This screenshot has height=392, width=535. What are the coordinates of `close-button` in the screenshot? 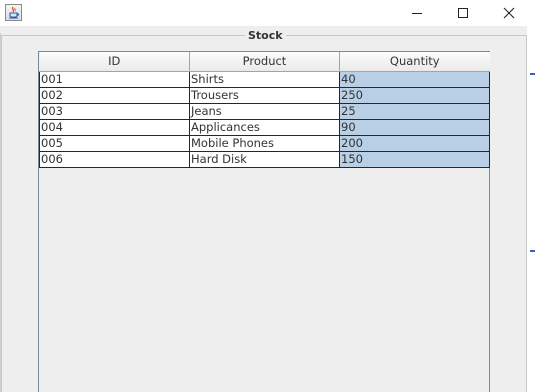 It's located at (509, 13).